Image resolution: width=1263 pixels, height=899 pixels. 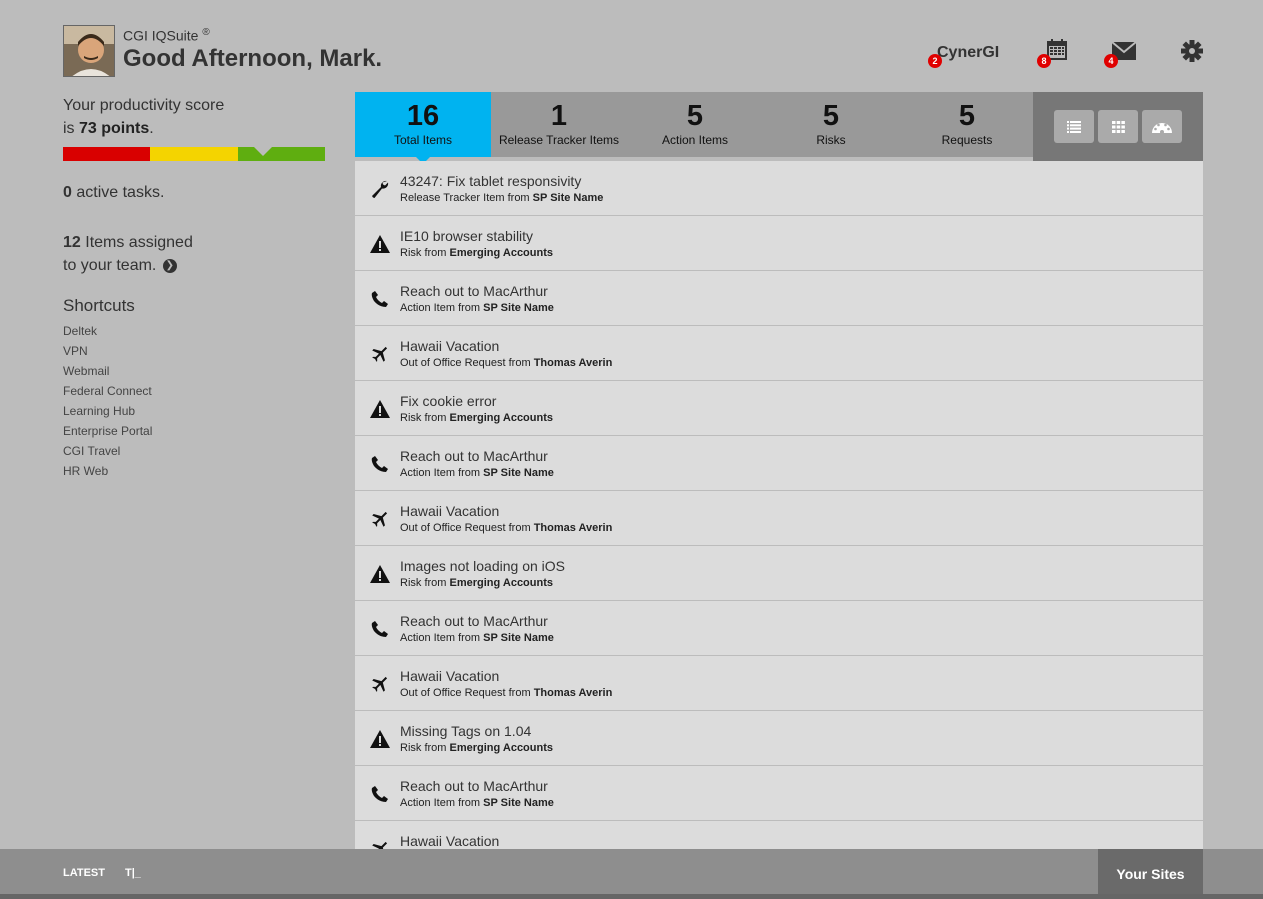 I want to click on shortcuts-heading: Shortcuts, so click(x=99, y=305).